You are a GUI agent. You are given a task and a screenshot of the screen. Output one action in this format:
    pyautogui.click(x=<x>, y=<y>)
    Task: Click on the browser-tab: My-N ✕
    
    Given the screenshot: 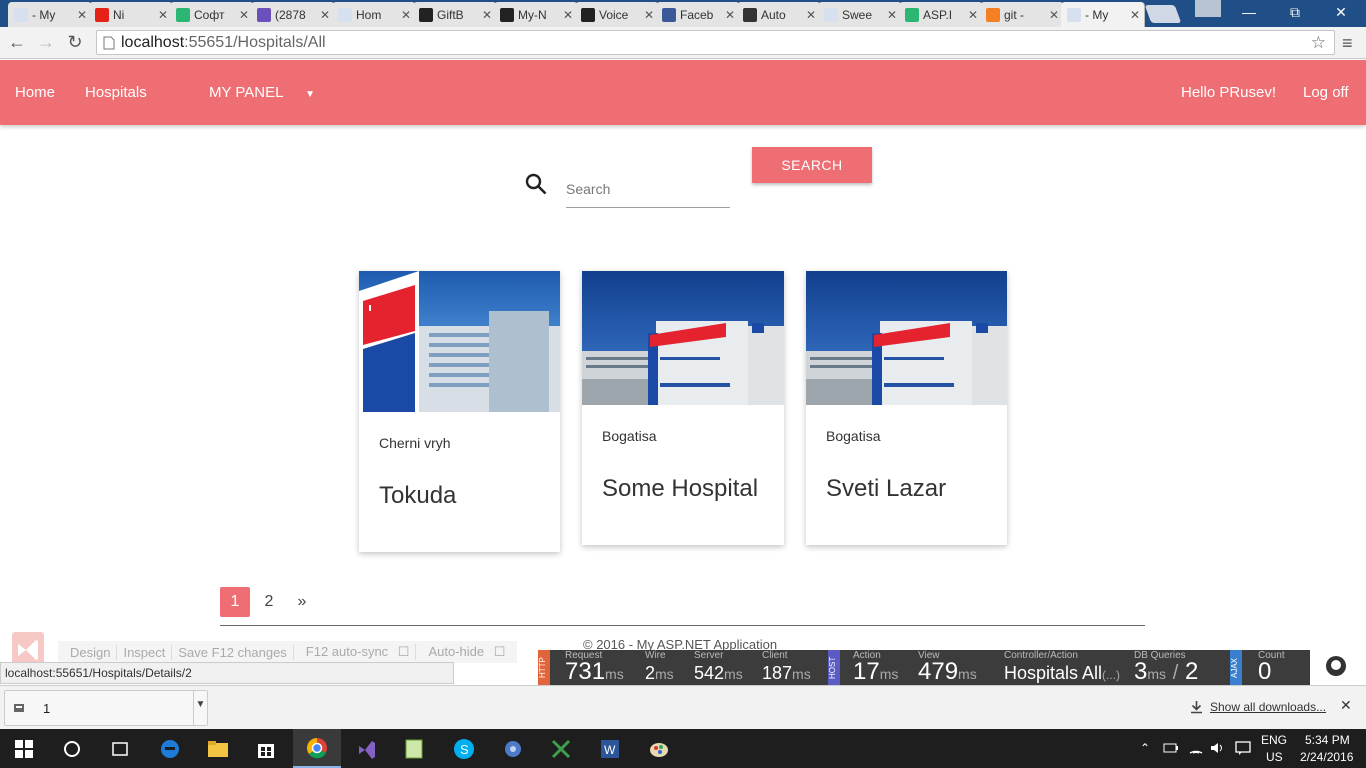 What is the action you would take?
    pyautogui.click(x=536, y=14)
    